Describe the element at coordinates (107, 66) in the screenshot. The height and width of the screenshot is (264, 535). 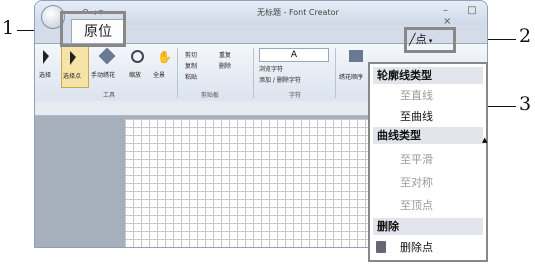
I see `manual-stitch-button: 手动绣花` at that location.